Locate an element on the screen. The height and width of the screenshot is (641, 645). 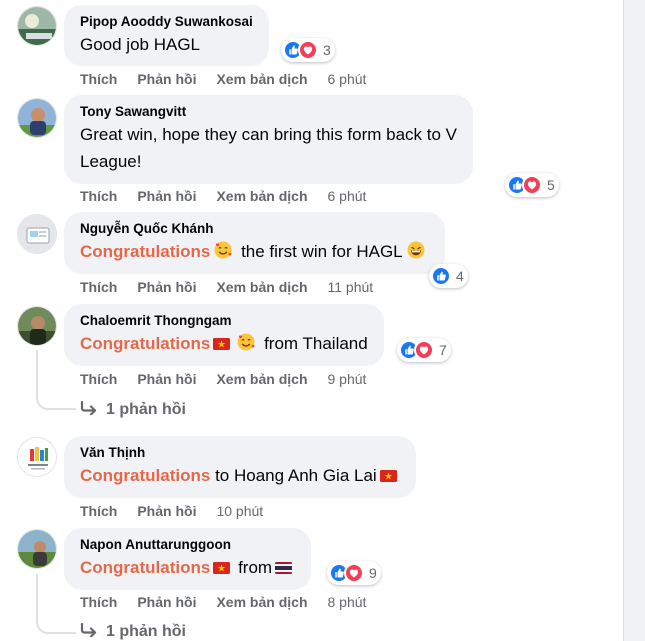
comment-text-body: from Thailand is located at coordinates (316, 343).